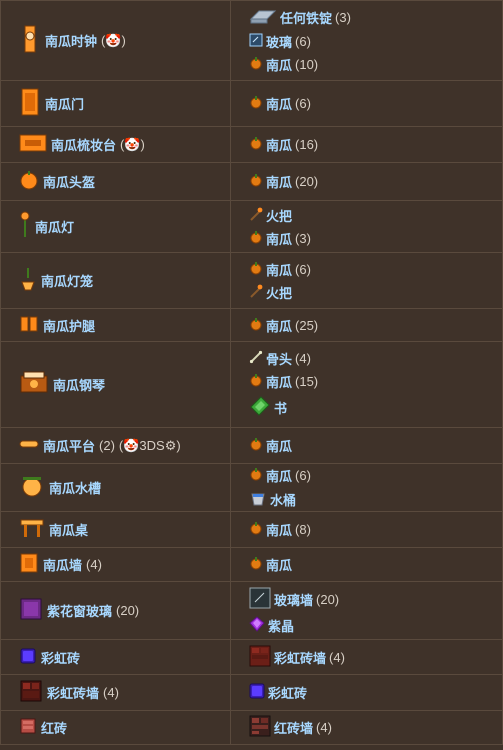 The image size is (503, 750). Describe the element at coordinates (303, 358) in the screenshot. I see `ingredient-qty: (4)` at that location.